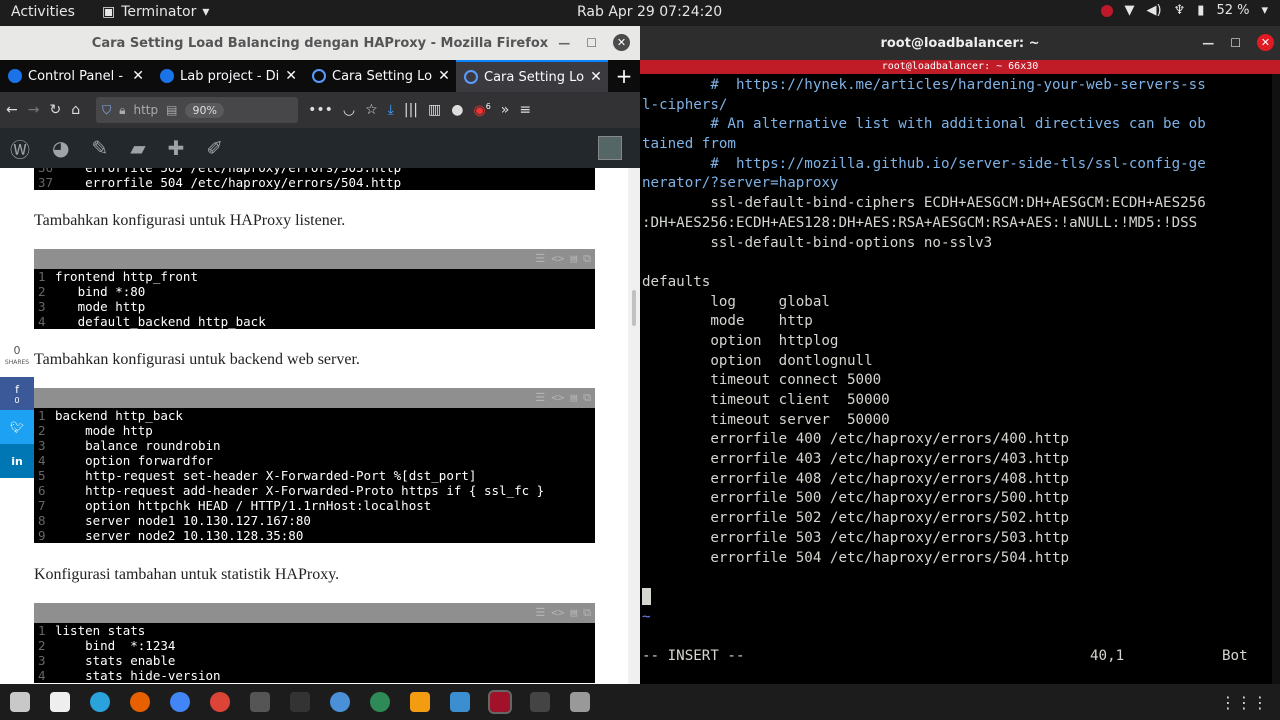  Describe the element at coordinates (171, 110) in the screenshot. I see `reader-view-icon: ▤` at that location.